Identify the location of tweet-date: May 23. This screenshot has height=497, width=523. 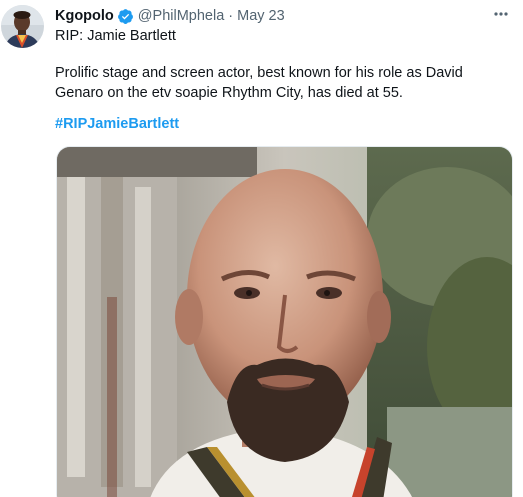
(261, 16).